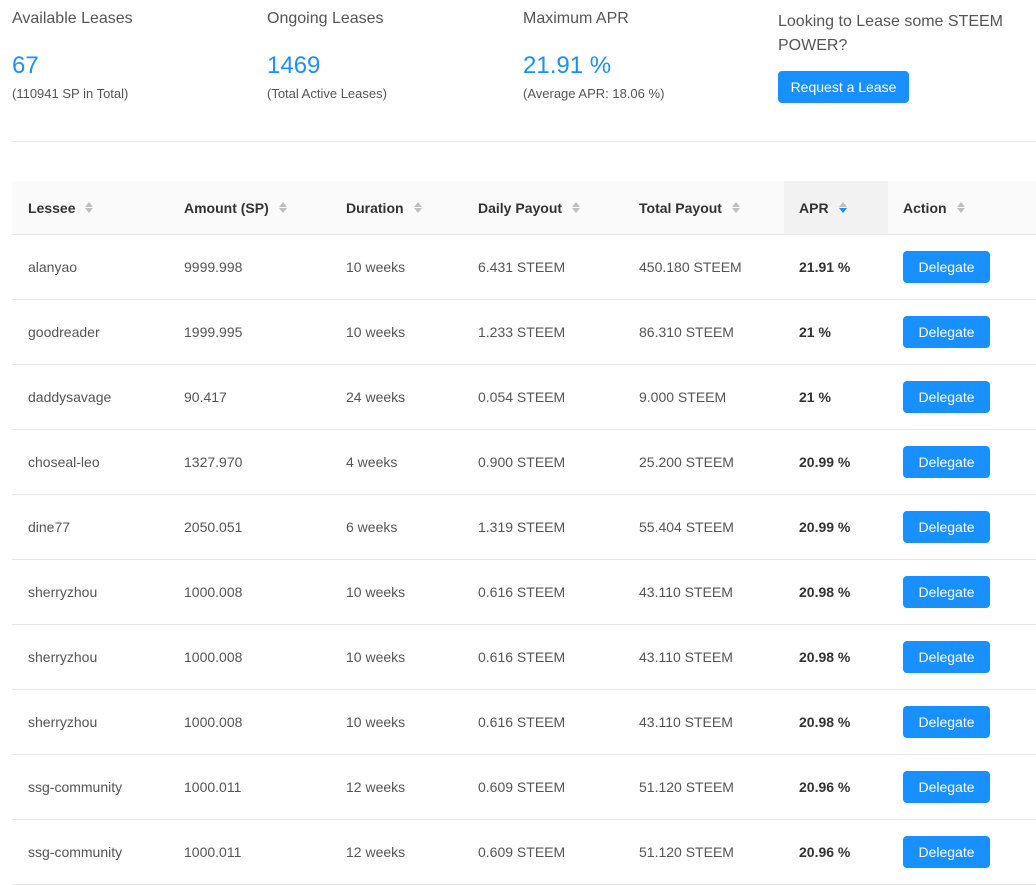 This screenshot has height=885, width=1036. What do you see at coordinates (213, 267) in the screenshot?
I see `cell-amount: 9999.998` at bounding box center [213, 267].